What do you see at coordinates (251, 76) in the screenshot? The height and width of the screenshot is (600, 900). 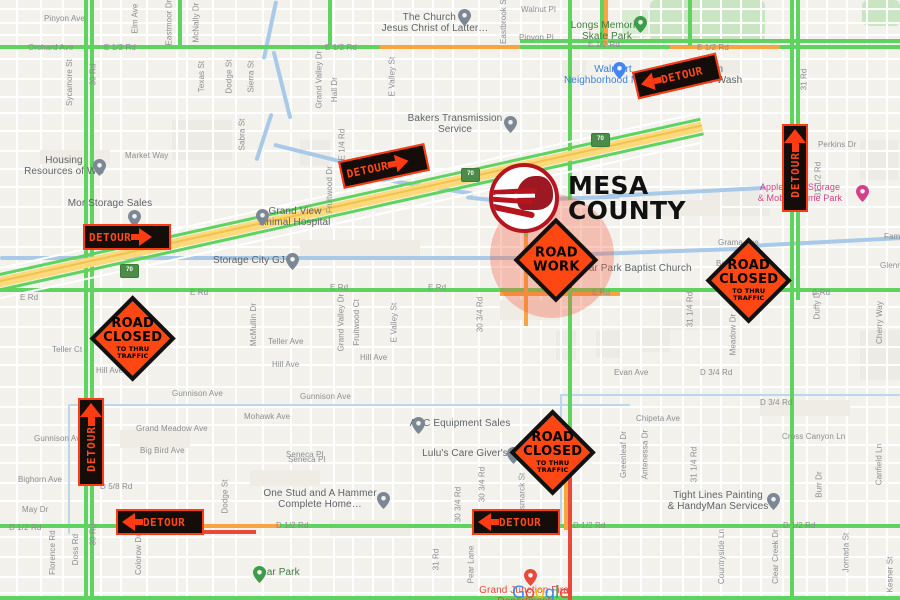 I see `street-label: Sierra St` at bounding box center [251, 76].